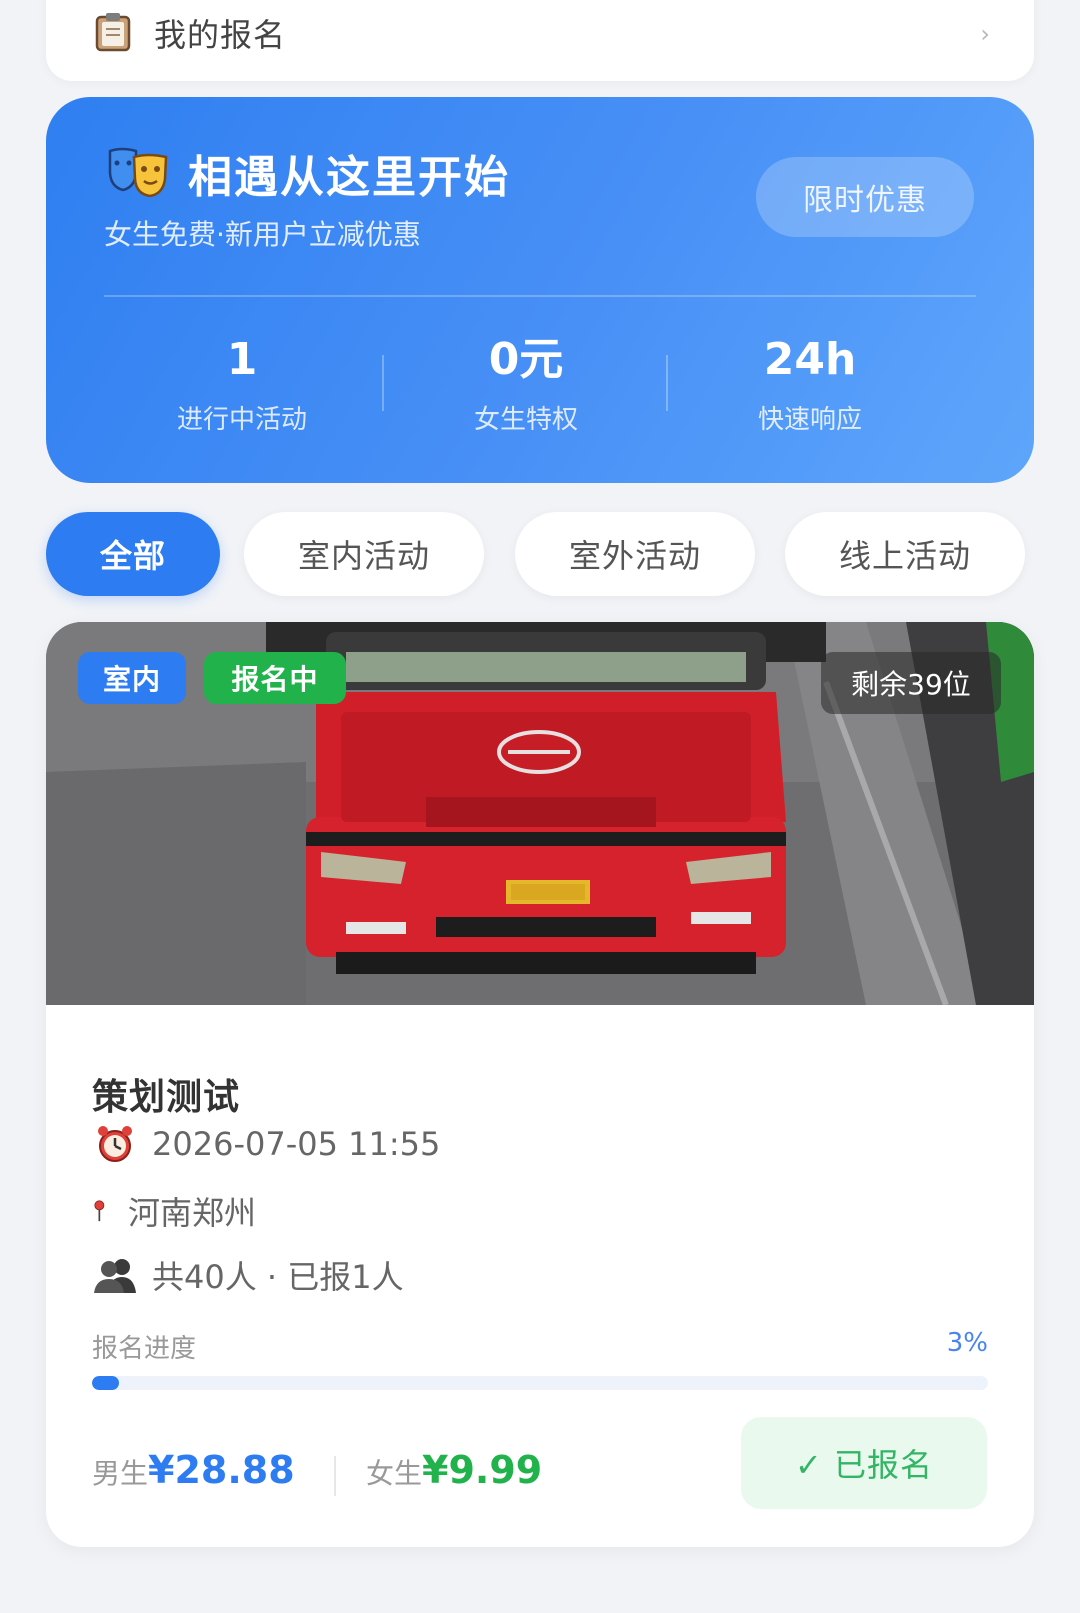 This screenshot has width=1080, height=1613. What do you see at coordinates (810, 385) in the screenshot?
I see `stat-fast-response: 24h 快速响应` at bounding box center [810, 385].